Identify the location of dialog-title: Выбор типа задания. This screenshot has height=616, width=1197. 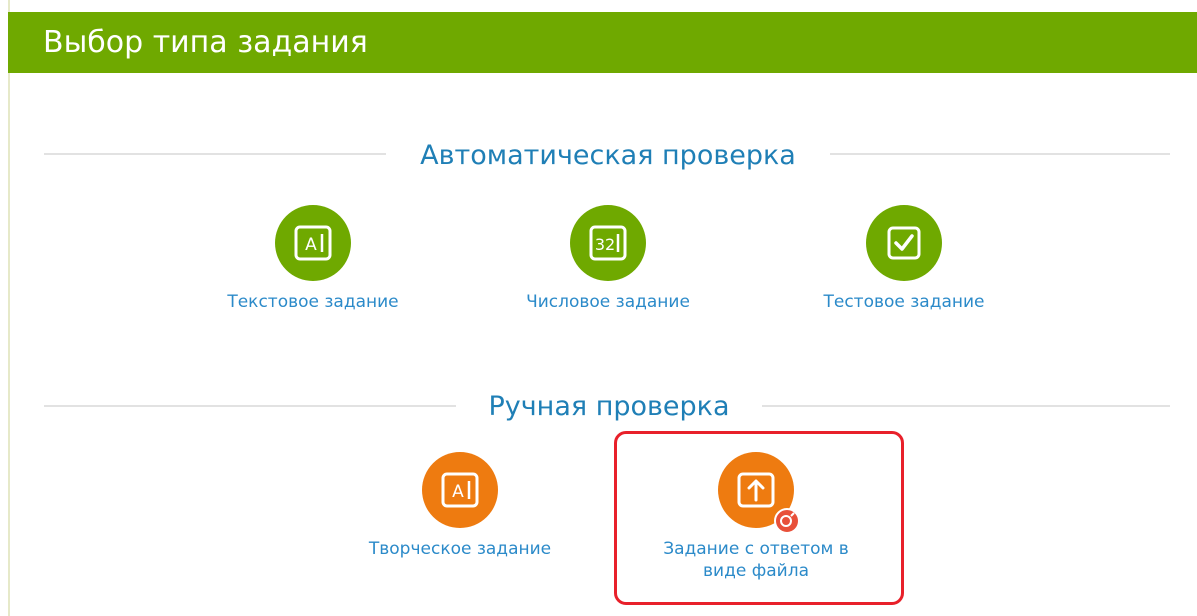
(205, 42).